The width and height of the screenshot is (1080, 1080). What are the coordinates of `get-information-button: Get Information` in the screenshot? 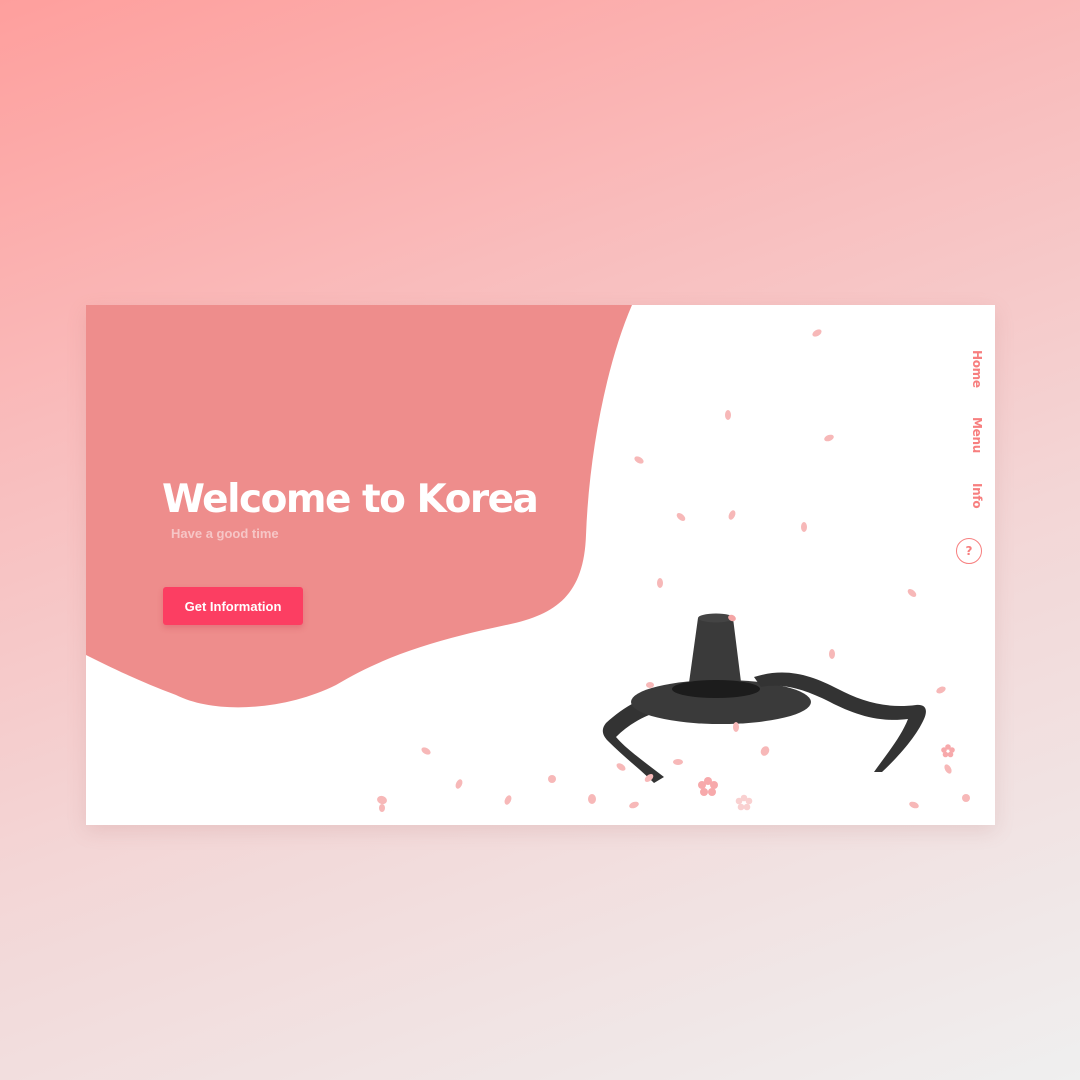 It's located at (233, 606).